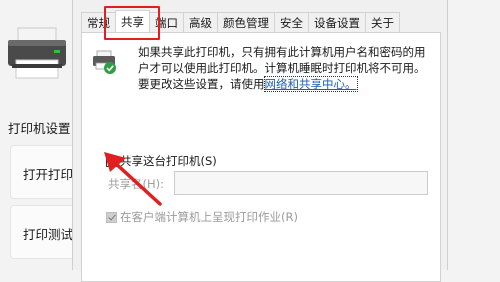 This screenshot has height=282, width=500. What do you see at coordinates (48, 234) in the screenshot?
I see `card-label: 打印测试` at bounding box center [48, 234].